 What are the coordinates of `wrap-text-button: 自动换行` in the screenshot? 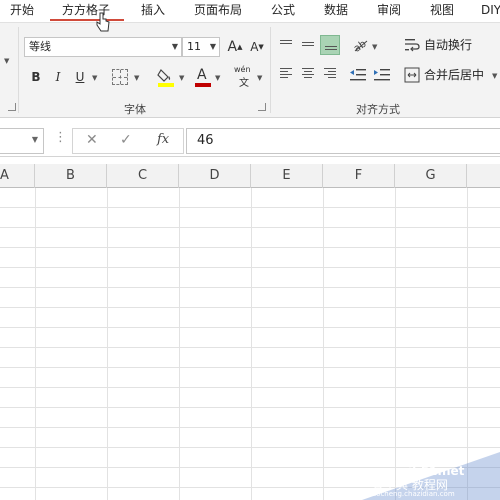 It's located at (448, 45).